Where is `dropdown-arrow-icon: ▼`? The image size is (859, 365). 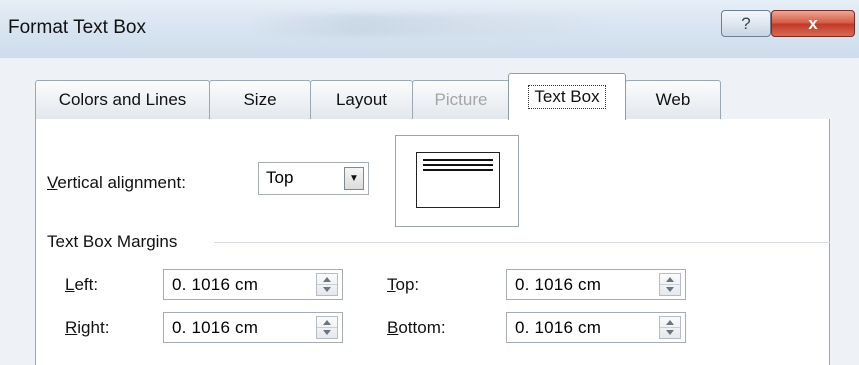
dropdown-arrow-icon: ▼ is located at coordinates (354, 178).